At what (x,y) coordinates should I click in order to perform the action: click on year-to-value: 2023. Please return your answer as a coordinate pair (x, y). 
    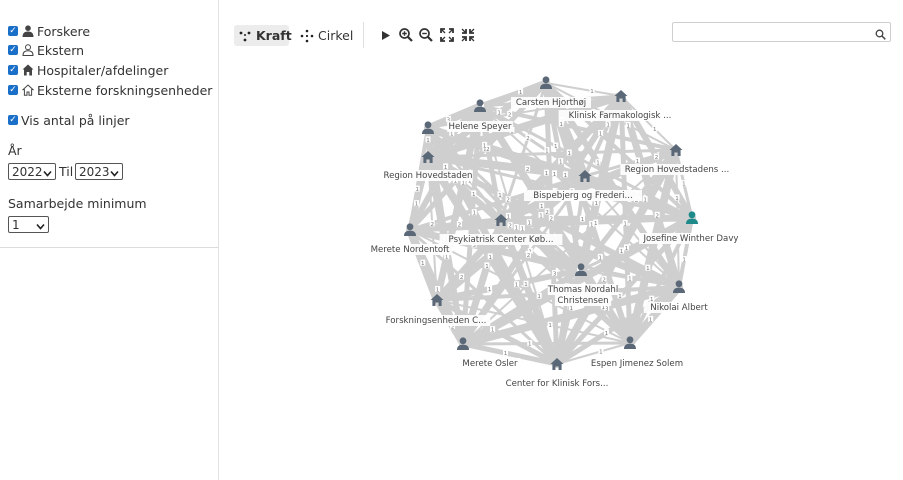
    Looking at the image, I should click on (94, 171).